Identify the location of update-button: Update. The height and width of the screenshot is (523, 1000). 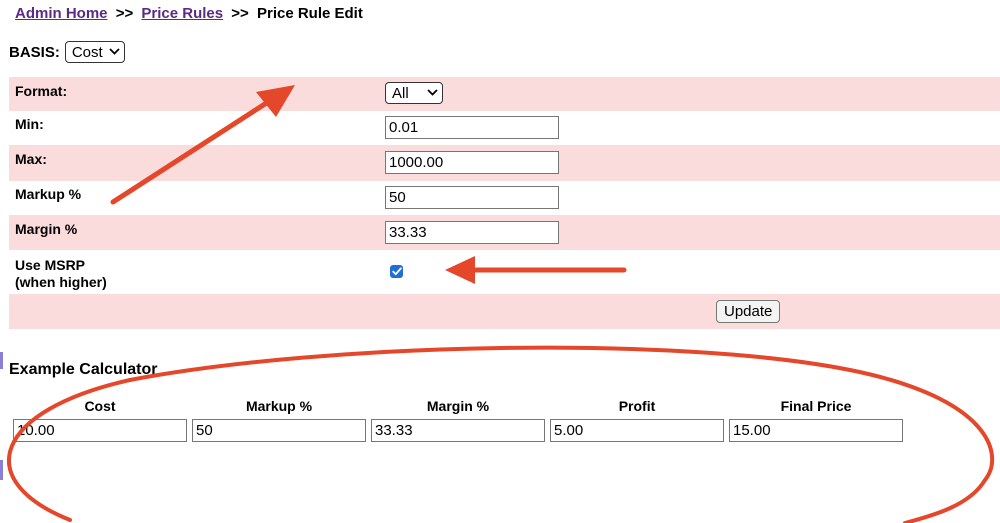
(748, 311).